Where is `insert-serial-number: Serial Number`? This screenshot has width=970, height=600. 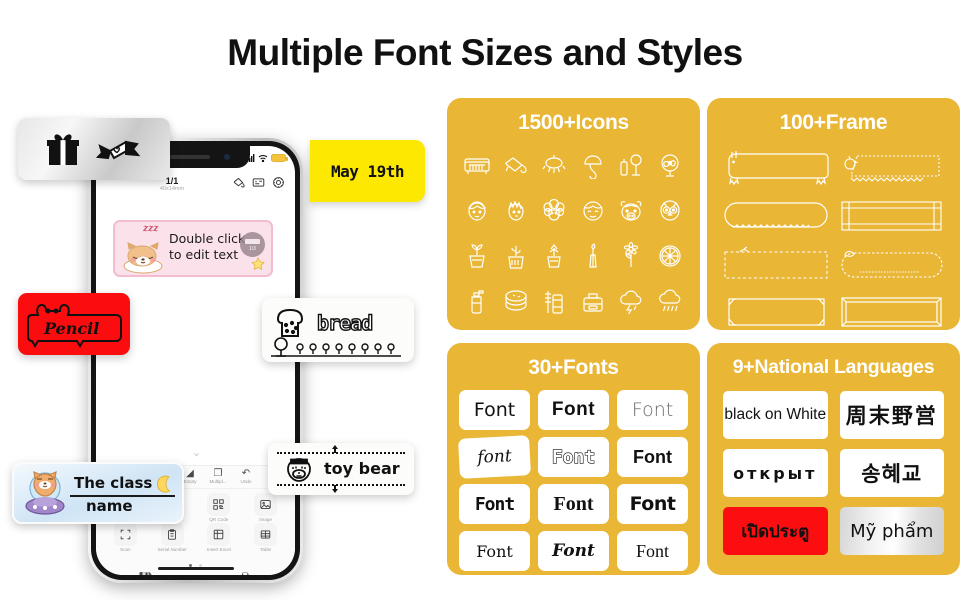 insert-serial-number: Serial Number is located at coordinates (172, 537).